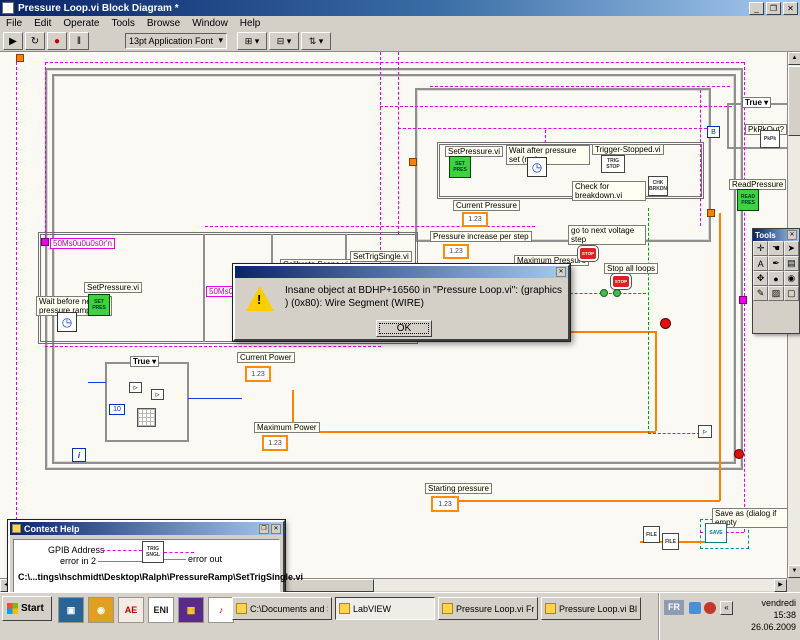  Describe the element at coordinates (14, 23) in the screenshot. I see `menu-file: File` at that location.